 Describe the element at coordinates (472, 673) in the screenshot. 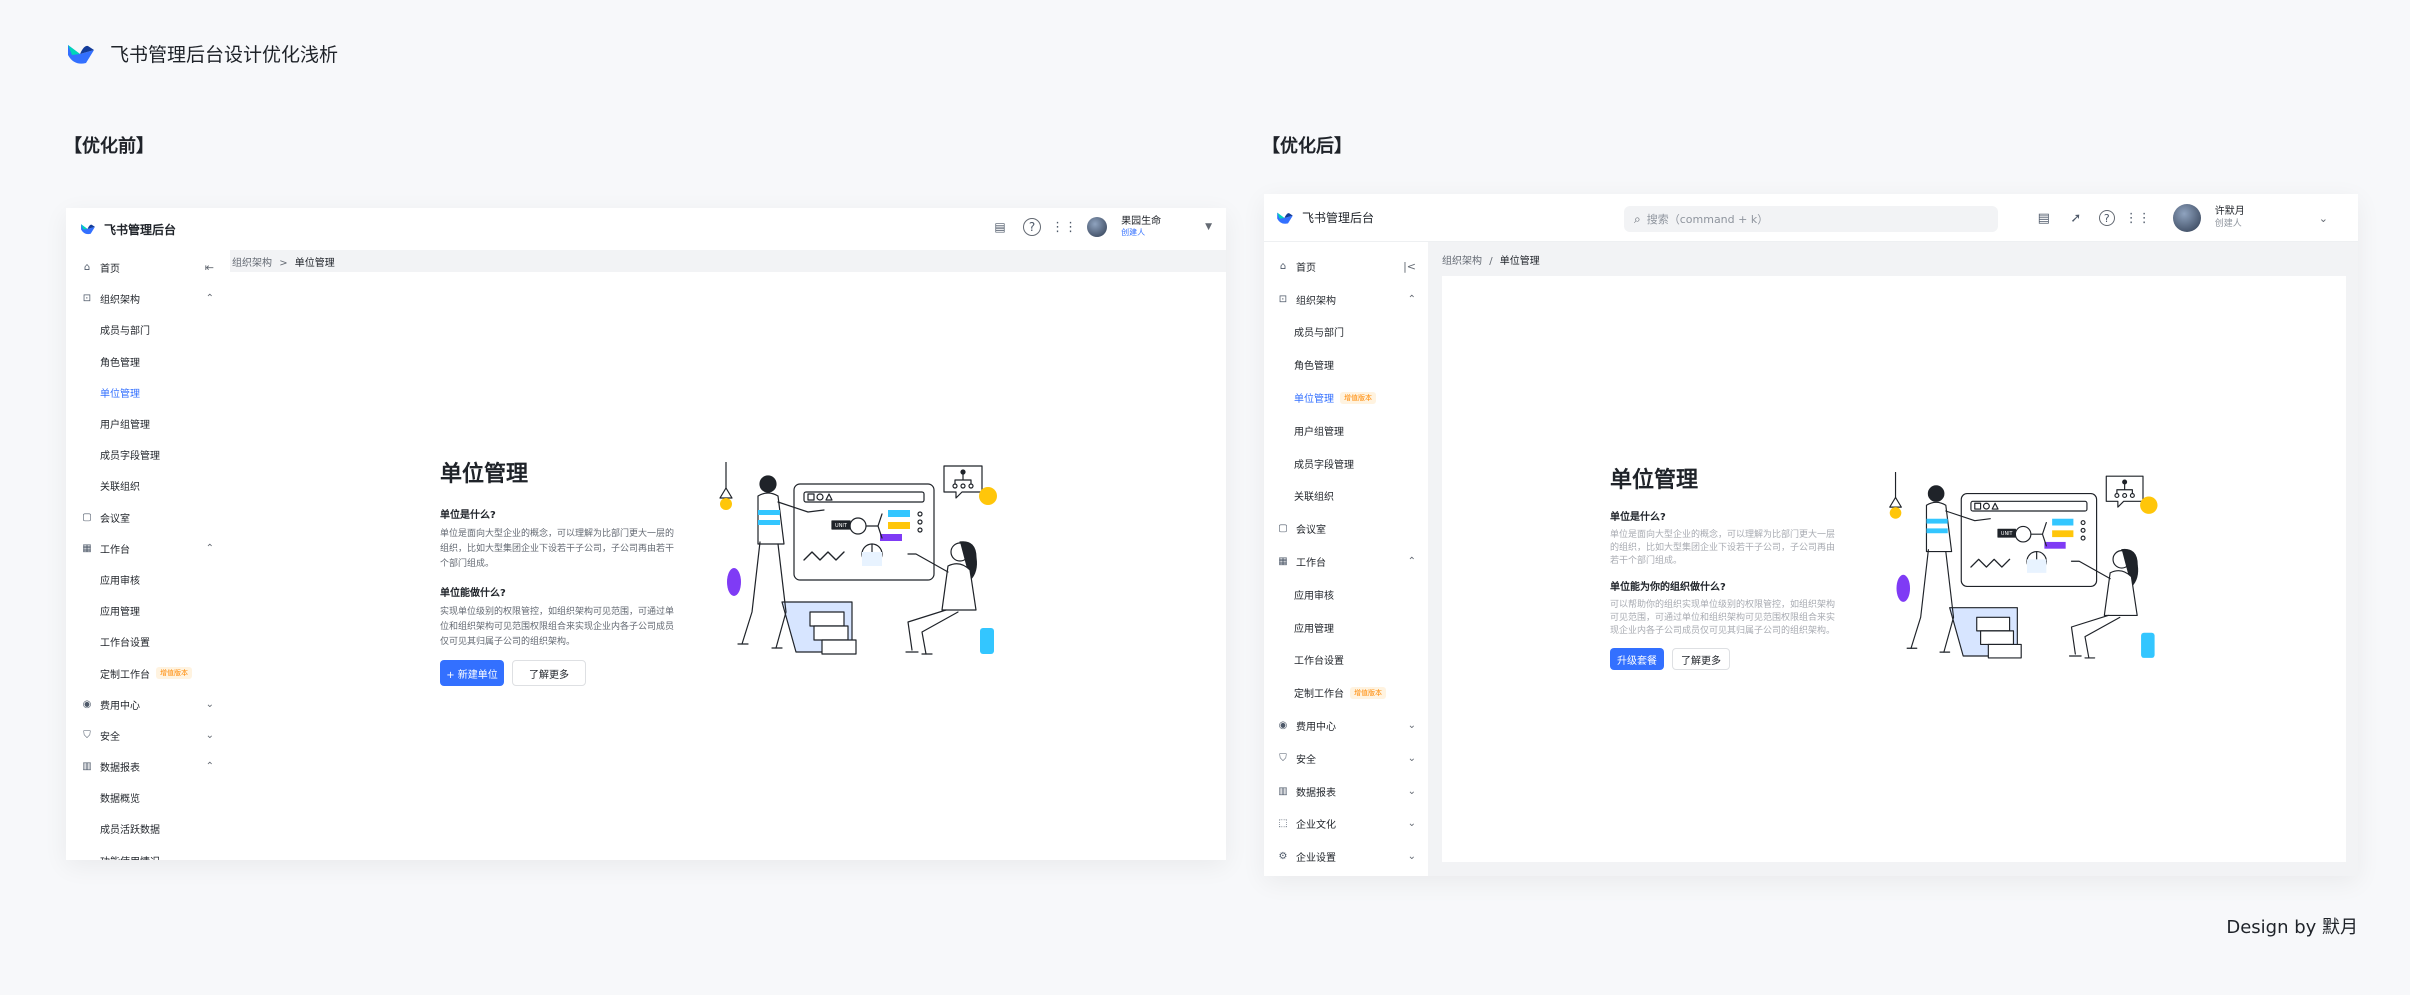

I see `new-unit-button: + 新建单位` at that location.